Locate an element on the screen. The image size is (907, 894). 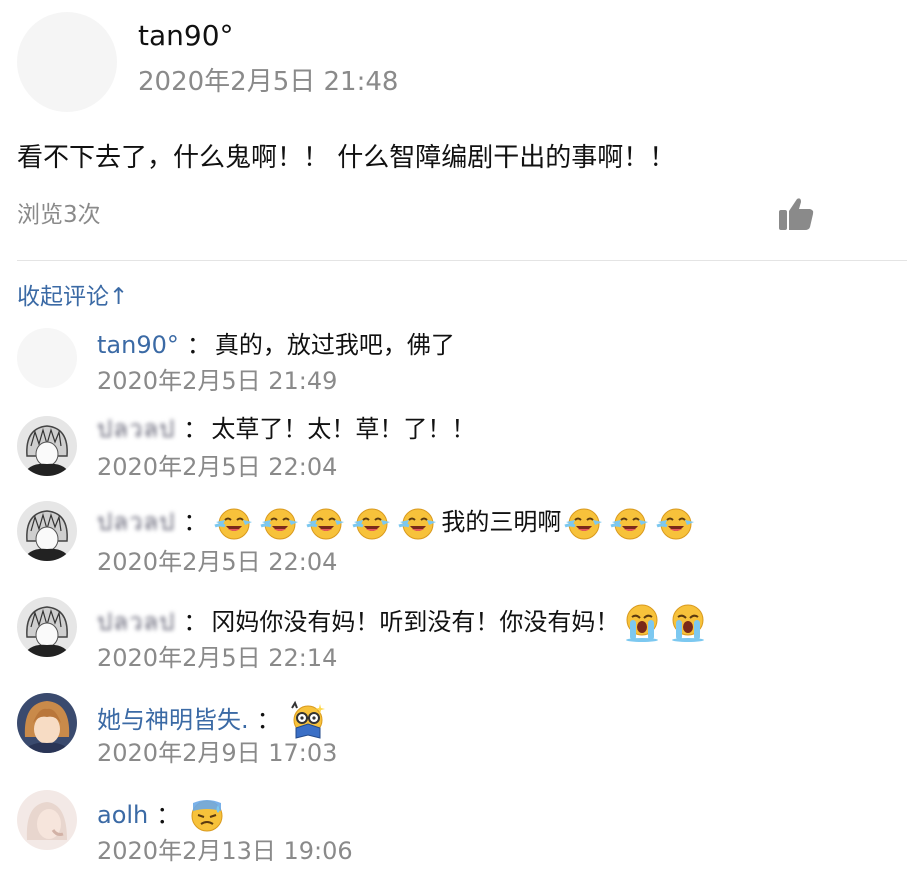
like-button is located at coordinates (796, 214).